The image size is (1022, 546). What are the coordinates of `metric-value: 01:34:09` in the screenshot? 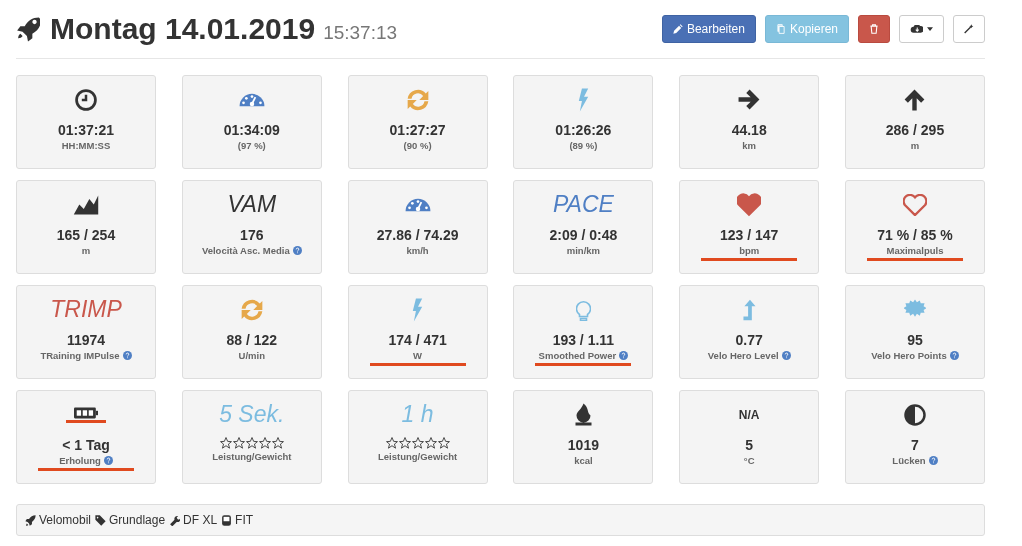 It's located at (251, 130).